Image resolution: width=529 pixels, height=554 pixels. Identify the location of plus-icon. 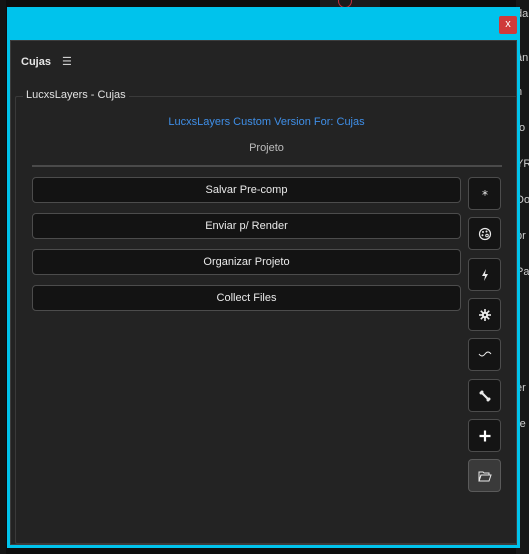
(485, 436).